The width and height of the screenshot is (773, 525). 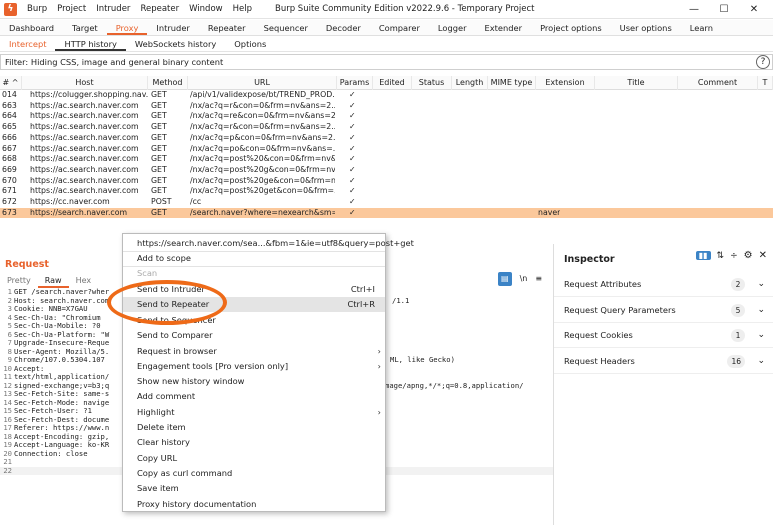 What do you see at coordinates (254, 427) in the screenshot?
I see `context-item-delete-item: Delete item` at bounding box center [254, 427].